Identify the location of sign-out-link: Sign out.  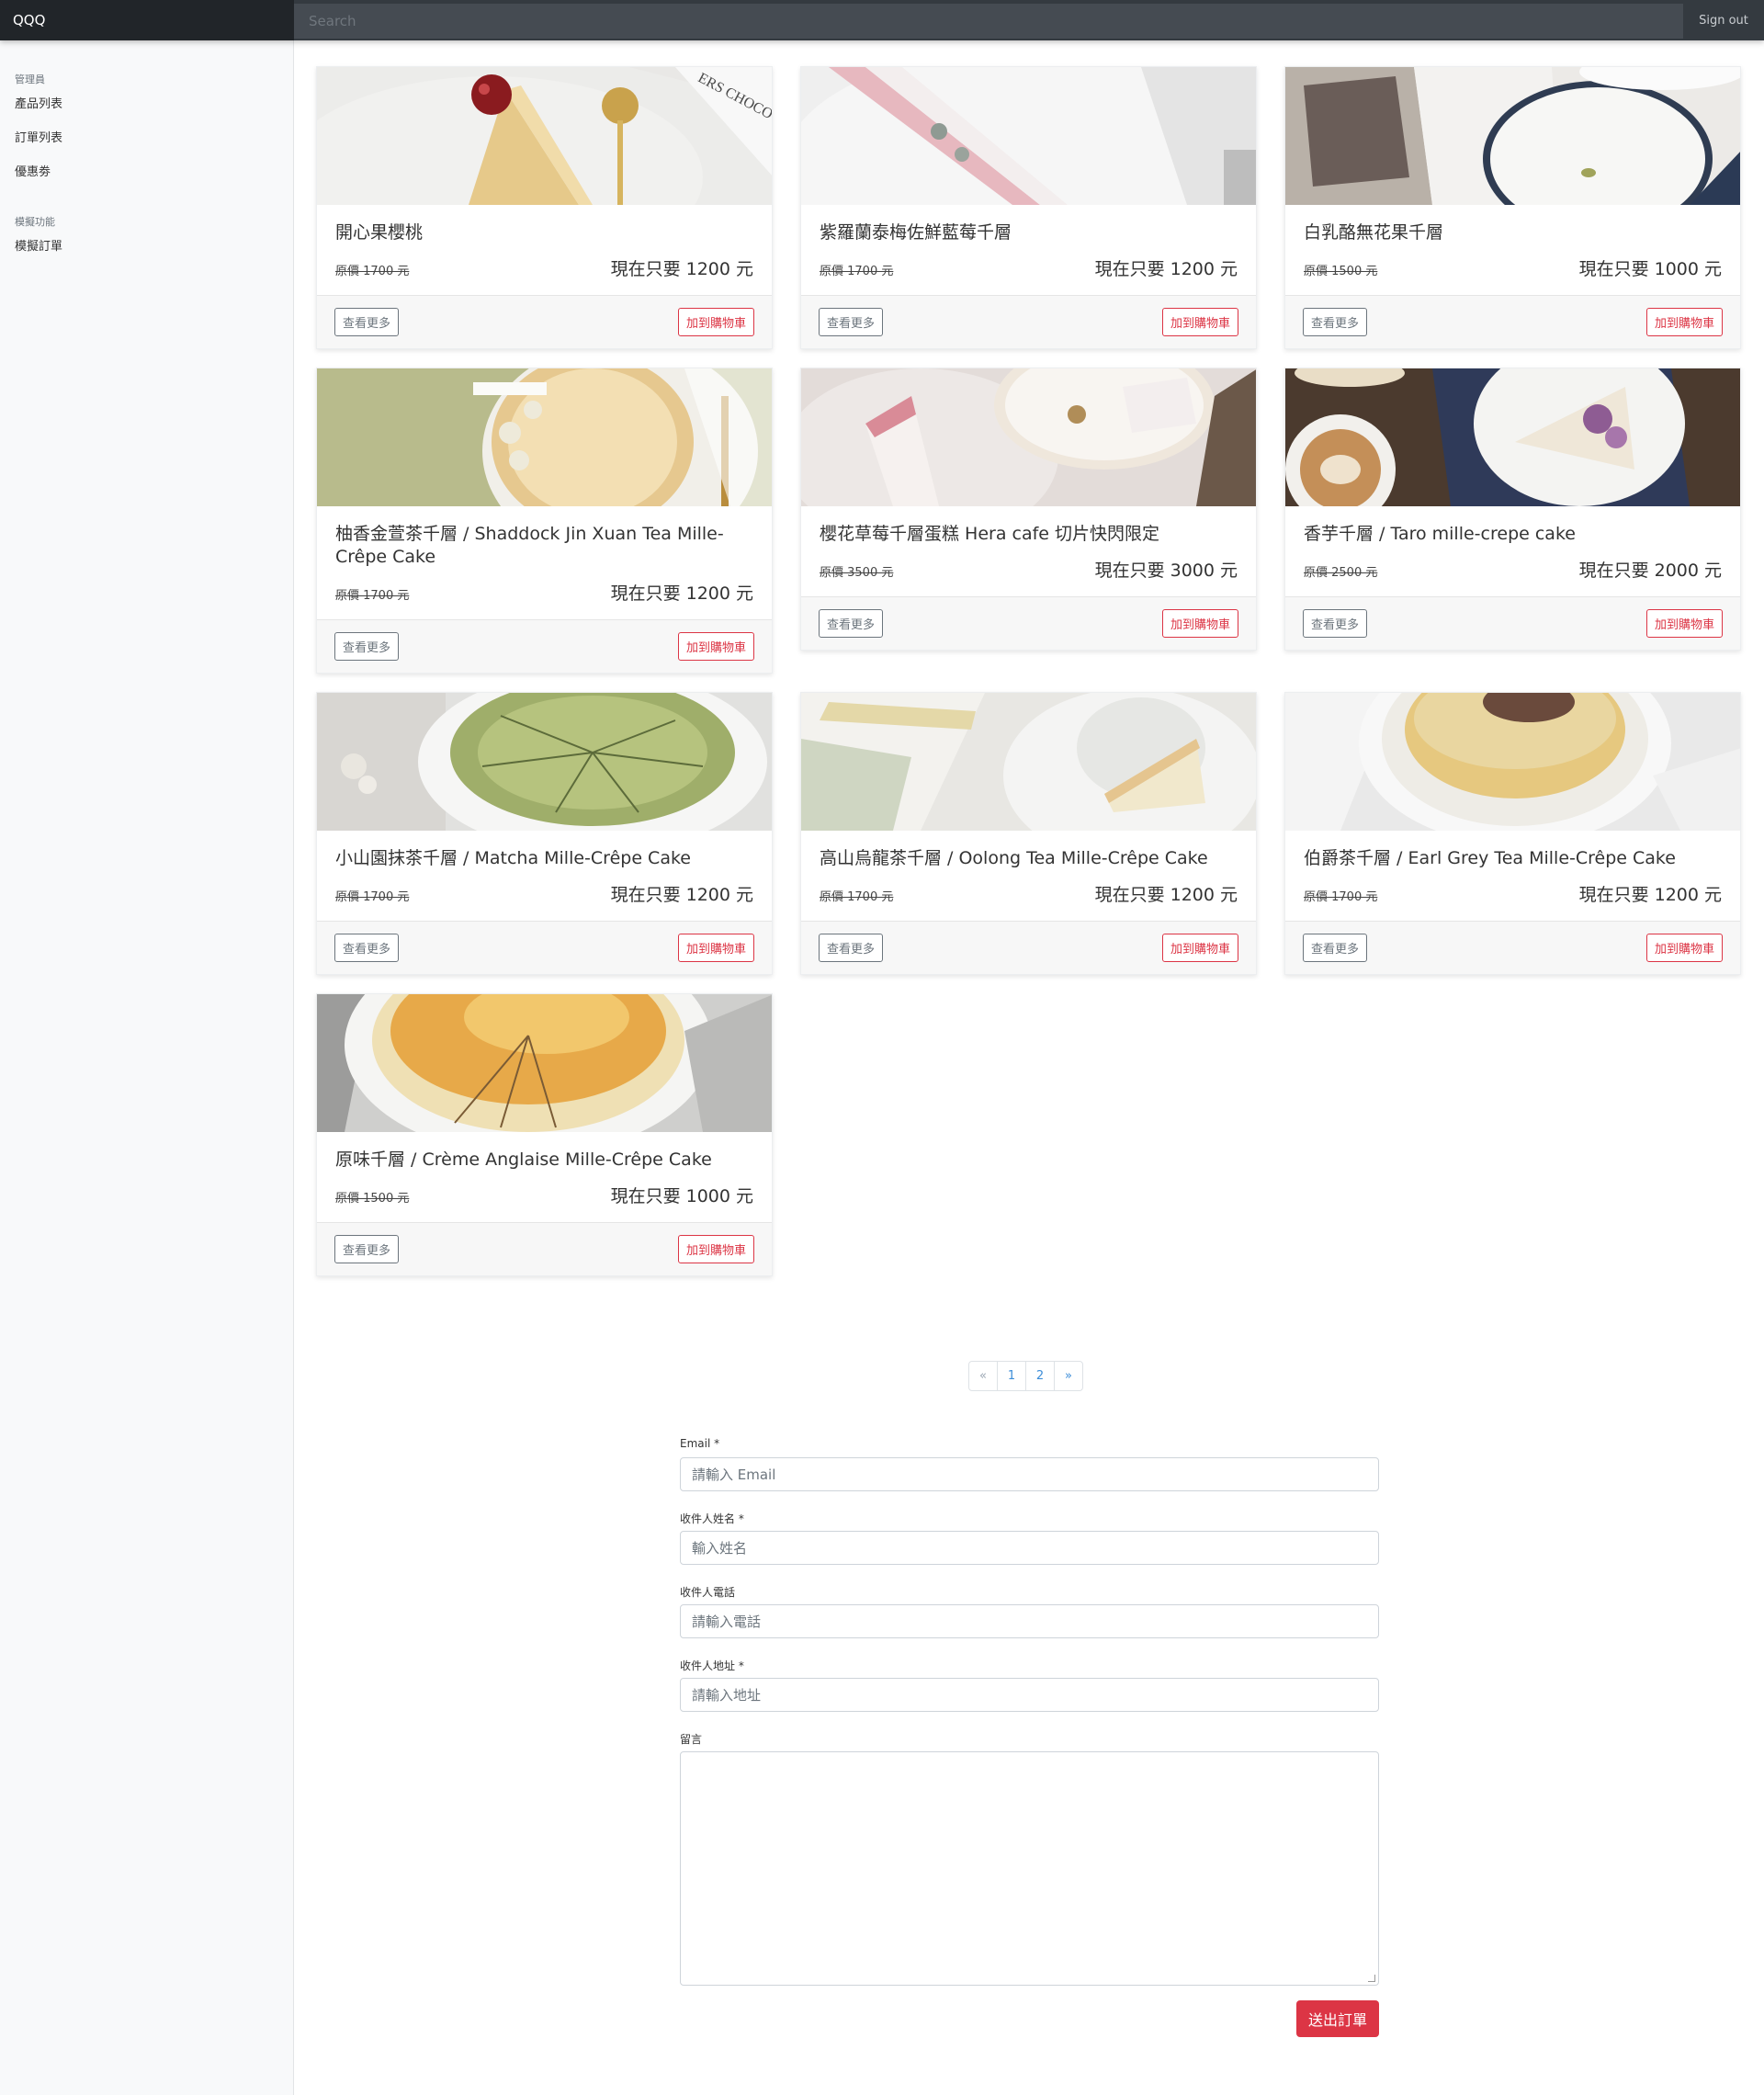
(1724, 21).